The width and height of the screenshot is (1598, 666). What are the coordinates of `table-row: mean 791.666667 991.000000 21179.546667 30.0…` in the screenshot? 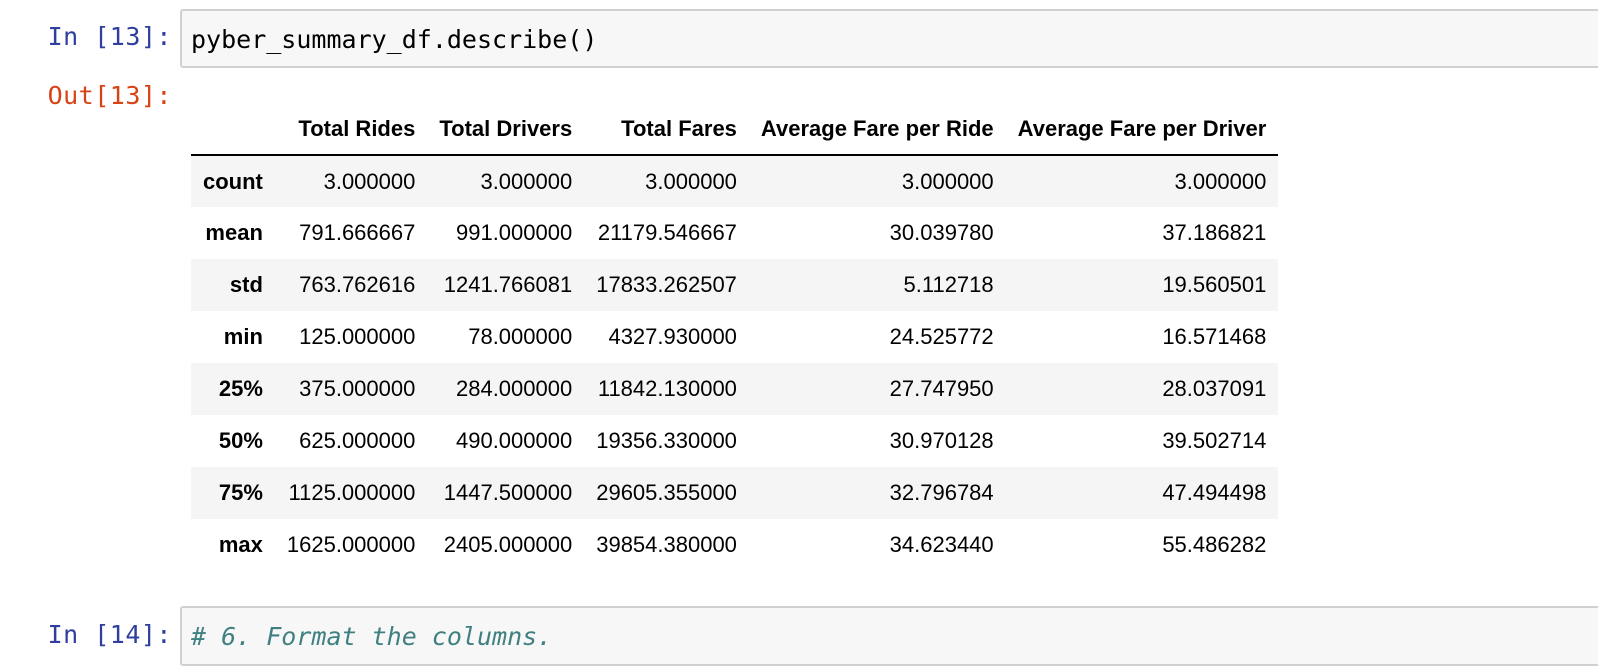 It's located at (734, 233).